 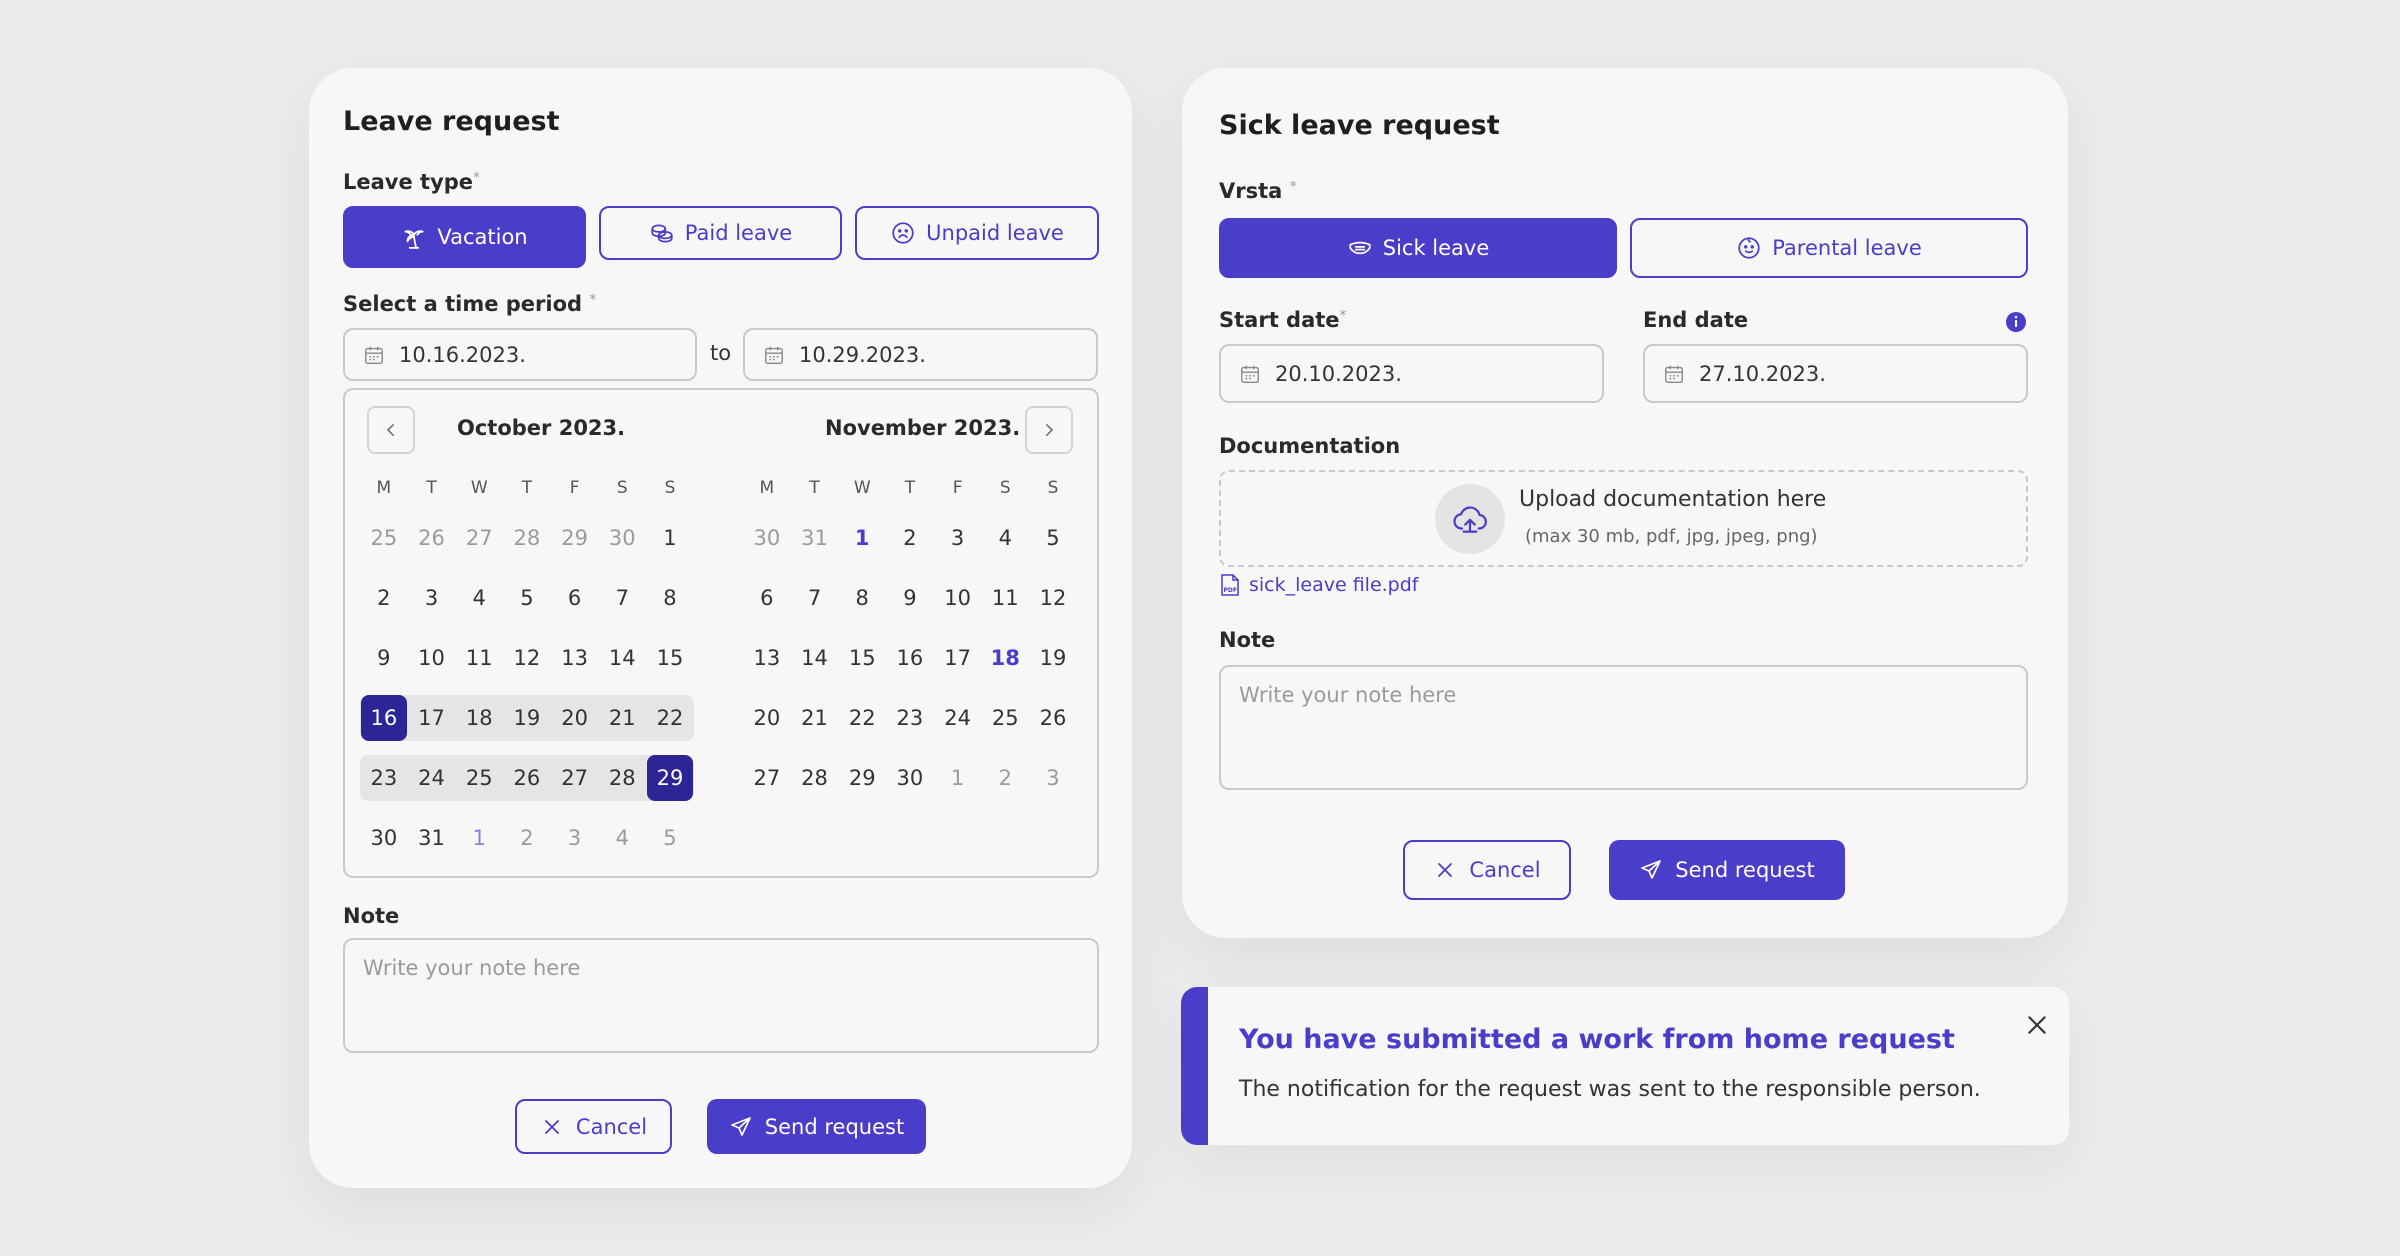 I want to click on calendar-day-number: 24, so click(x=957, y=718).